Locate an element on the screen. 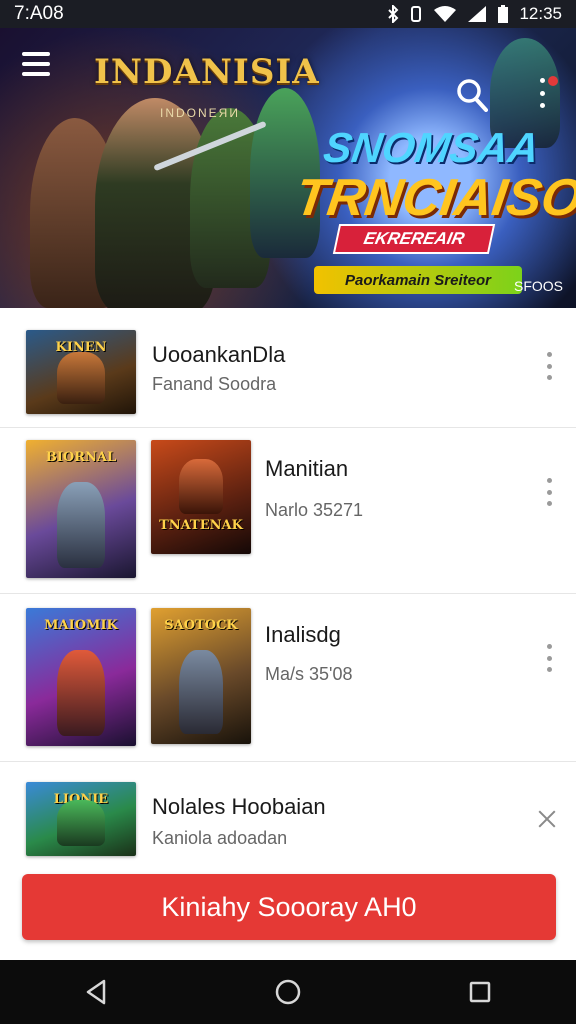 This screenshot has width=576, height=1024. home-circle-icon is located at coordinates (288, 992).